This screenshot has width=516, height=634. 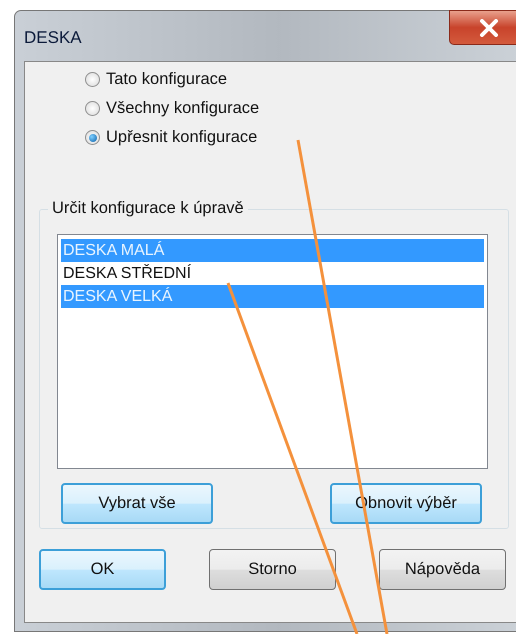 What do you see at coordinates (272, 569) in the screenshot?
I see `dialog-button: Storno` at bounding box center [272, 569].